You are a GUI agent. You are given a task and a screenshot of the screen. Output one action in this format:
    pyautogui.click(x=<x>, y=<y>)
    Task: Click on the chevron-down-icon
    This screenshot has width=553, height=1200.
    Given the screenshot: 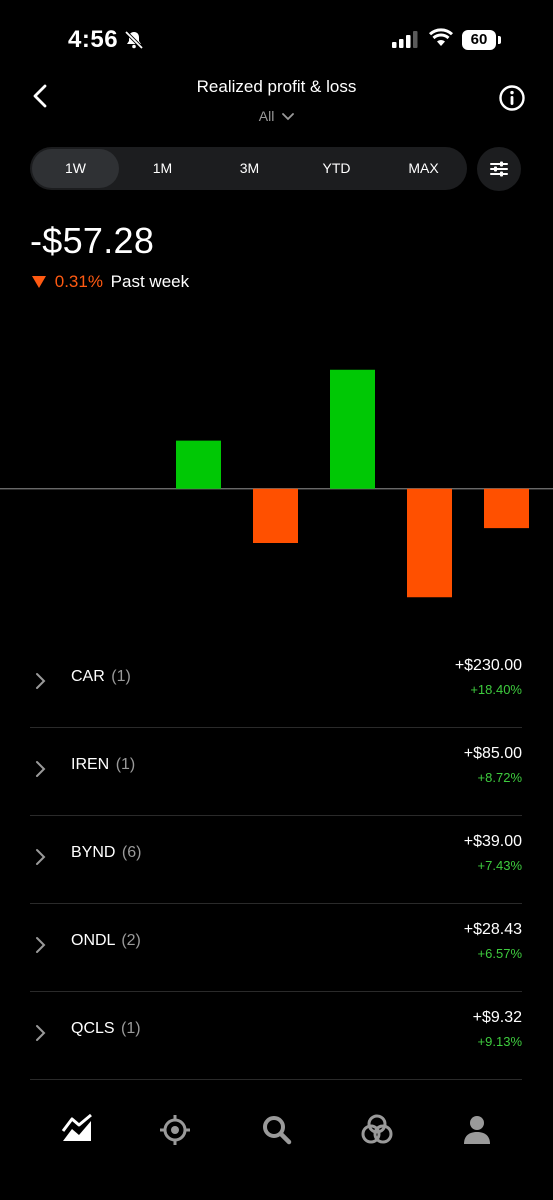 What is the action you would take?
    pyautogui.click(x=288, y=117)
    